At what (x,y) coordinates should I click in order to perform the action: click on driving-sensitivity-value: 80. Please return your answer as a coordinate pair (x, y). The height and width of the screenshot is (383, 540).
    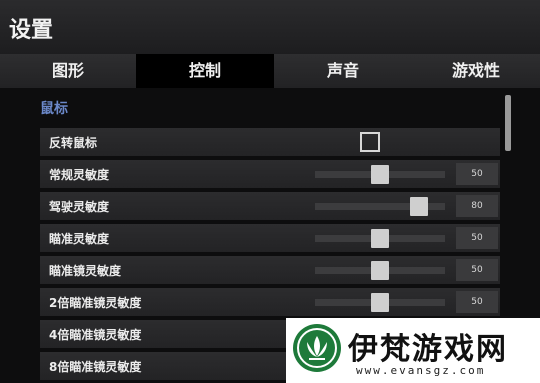
    Looking at the image, I should click on (477, 206).